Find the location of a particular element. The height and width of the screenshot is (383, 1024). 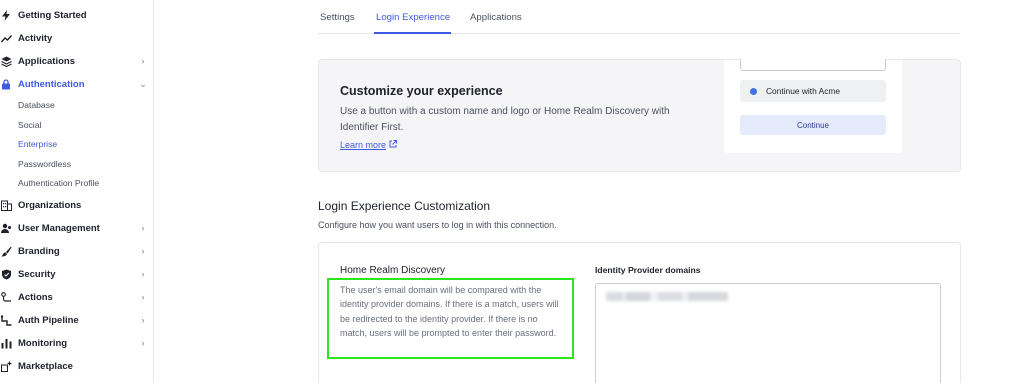

highlight-box is located at coordinates (450, 318).